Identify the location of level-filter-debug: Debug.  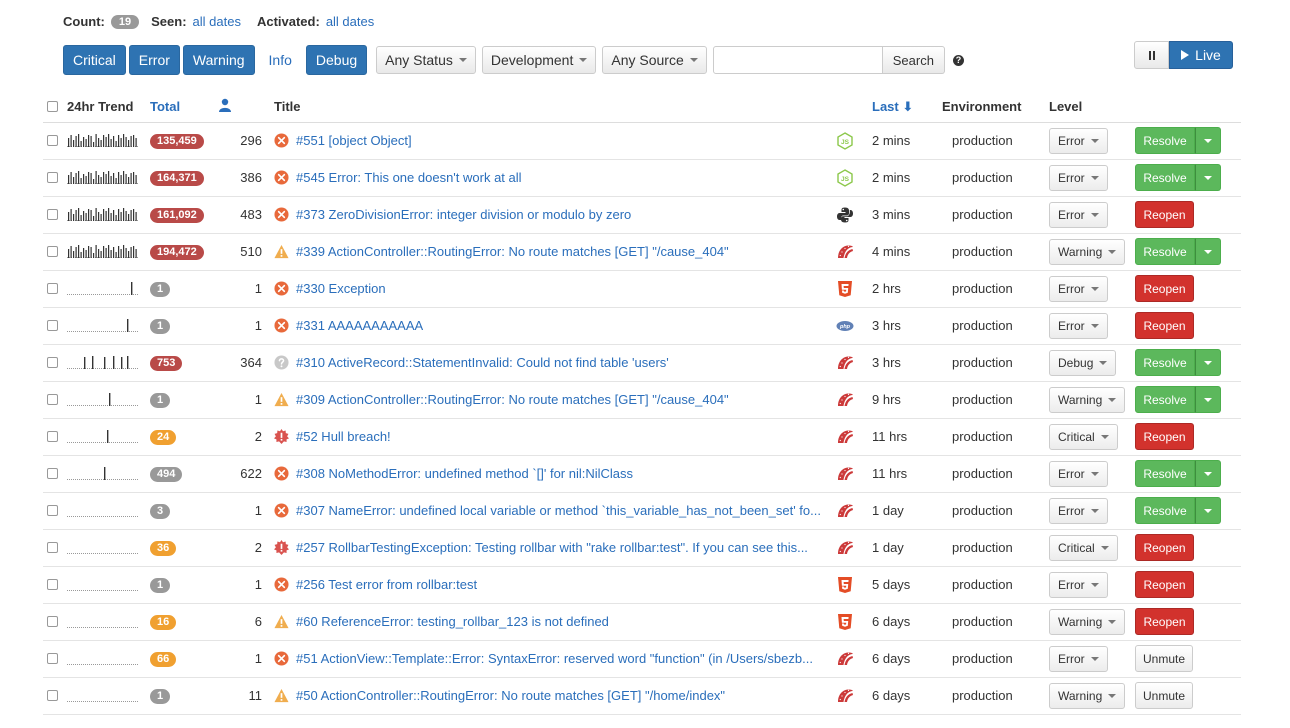
(336, 60).